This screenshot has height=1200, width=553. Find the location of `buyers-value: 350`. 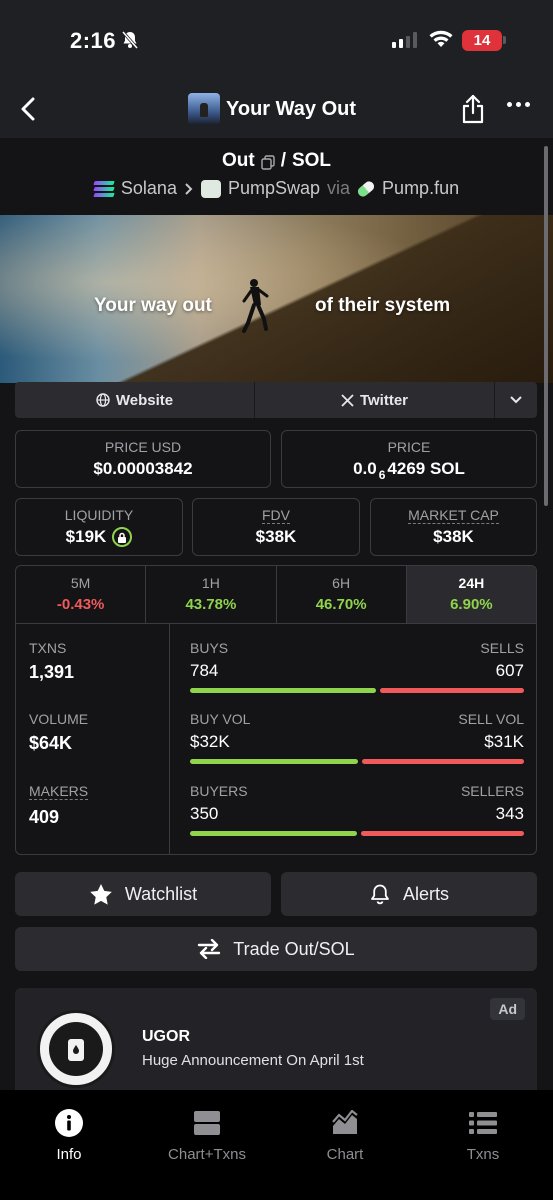

buyers-value: 350 is located at coordinates (204, 813).